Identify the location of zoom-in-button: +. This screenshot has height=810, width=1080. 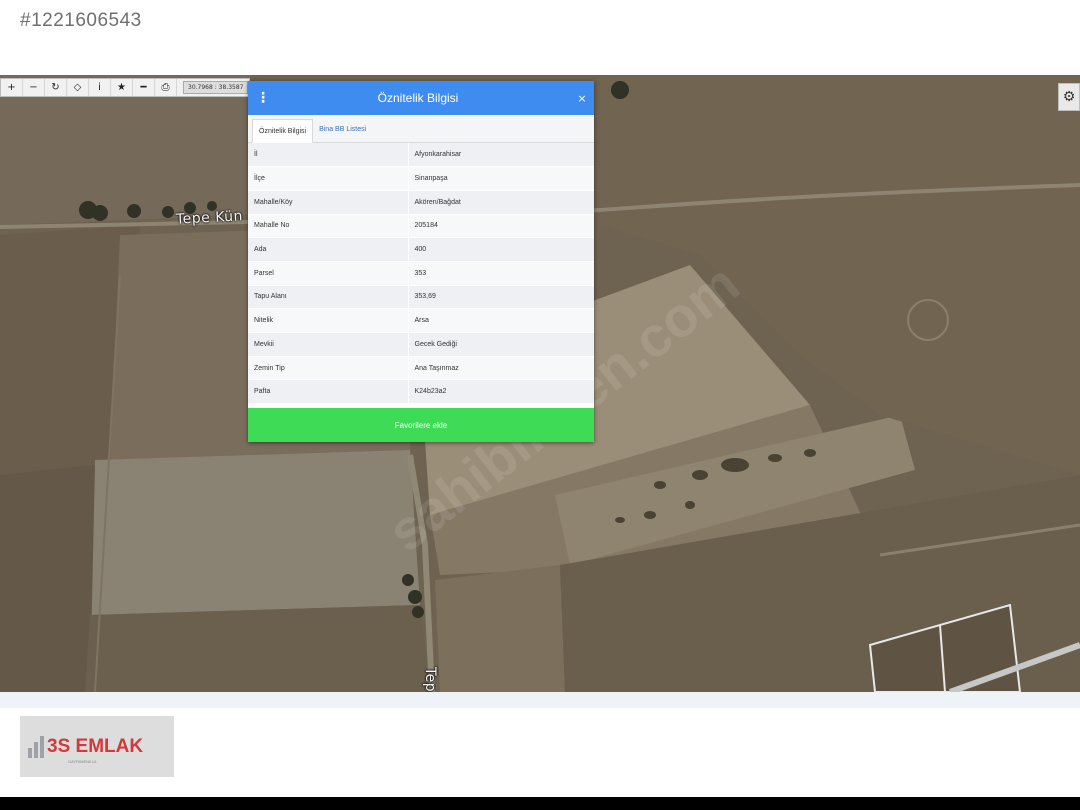
(12, 87).